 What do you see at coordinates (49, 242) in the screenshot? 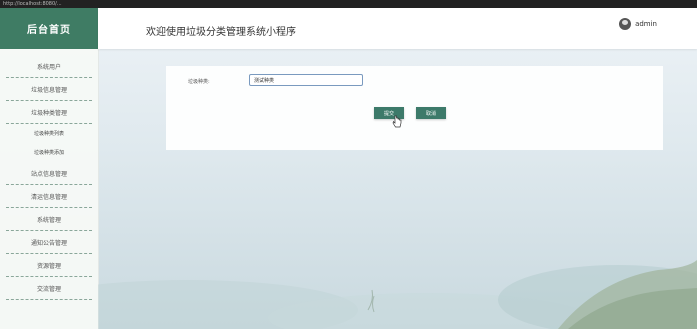
I see `sidebar-item-notice-management: 通知公告管理` at bounding box center [49, 242].